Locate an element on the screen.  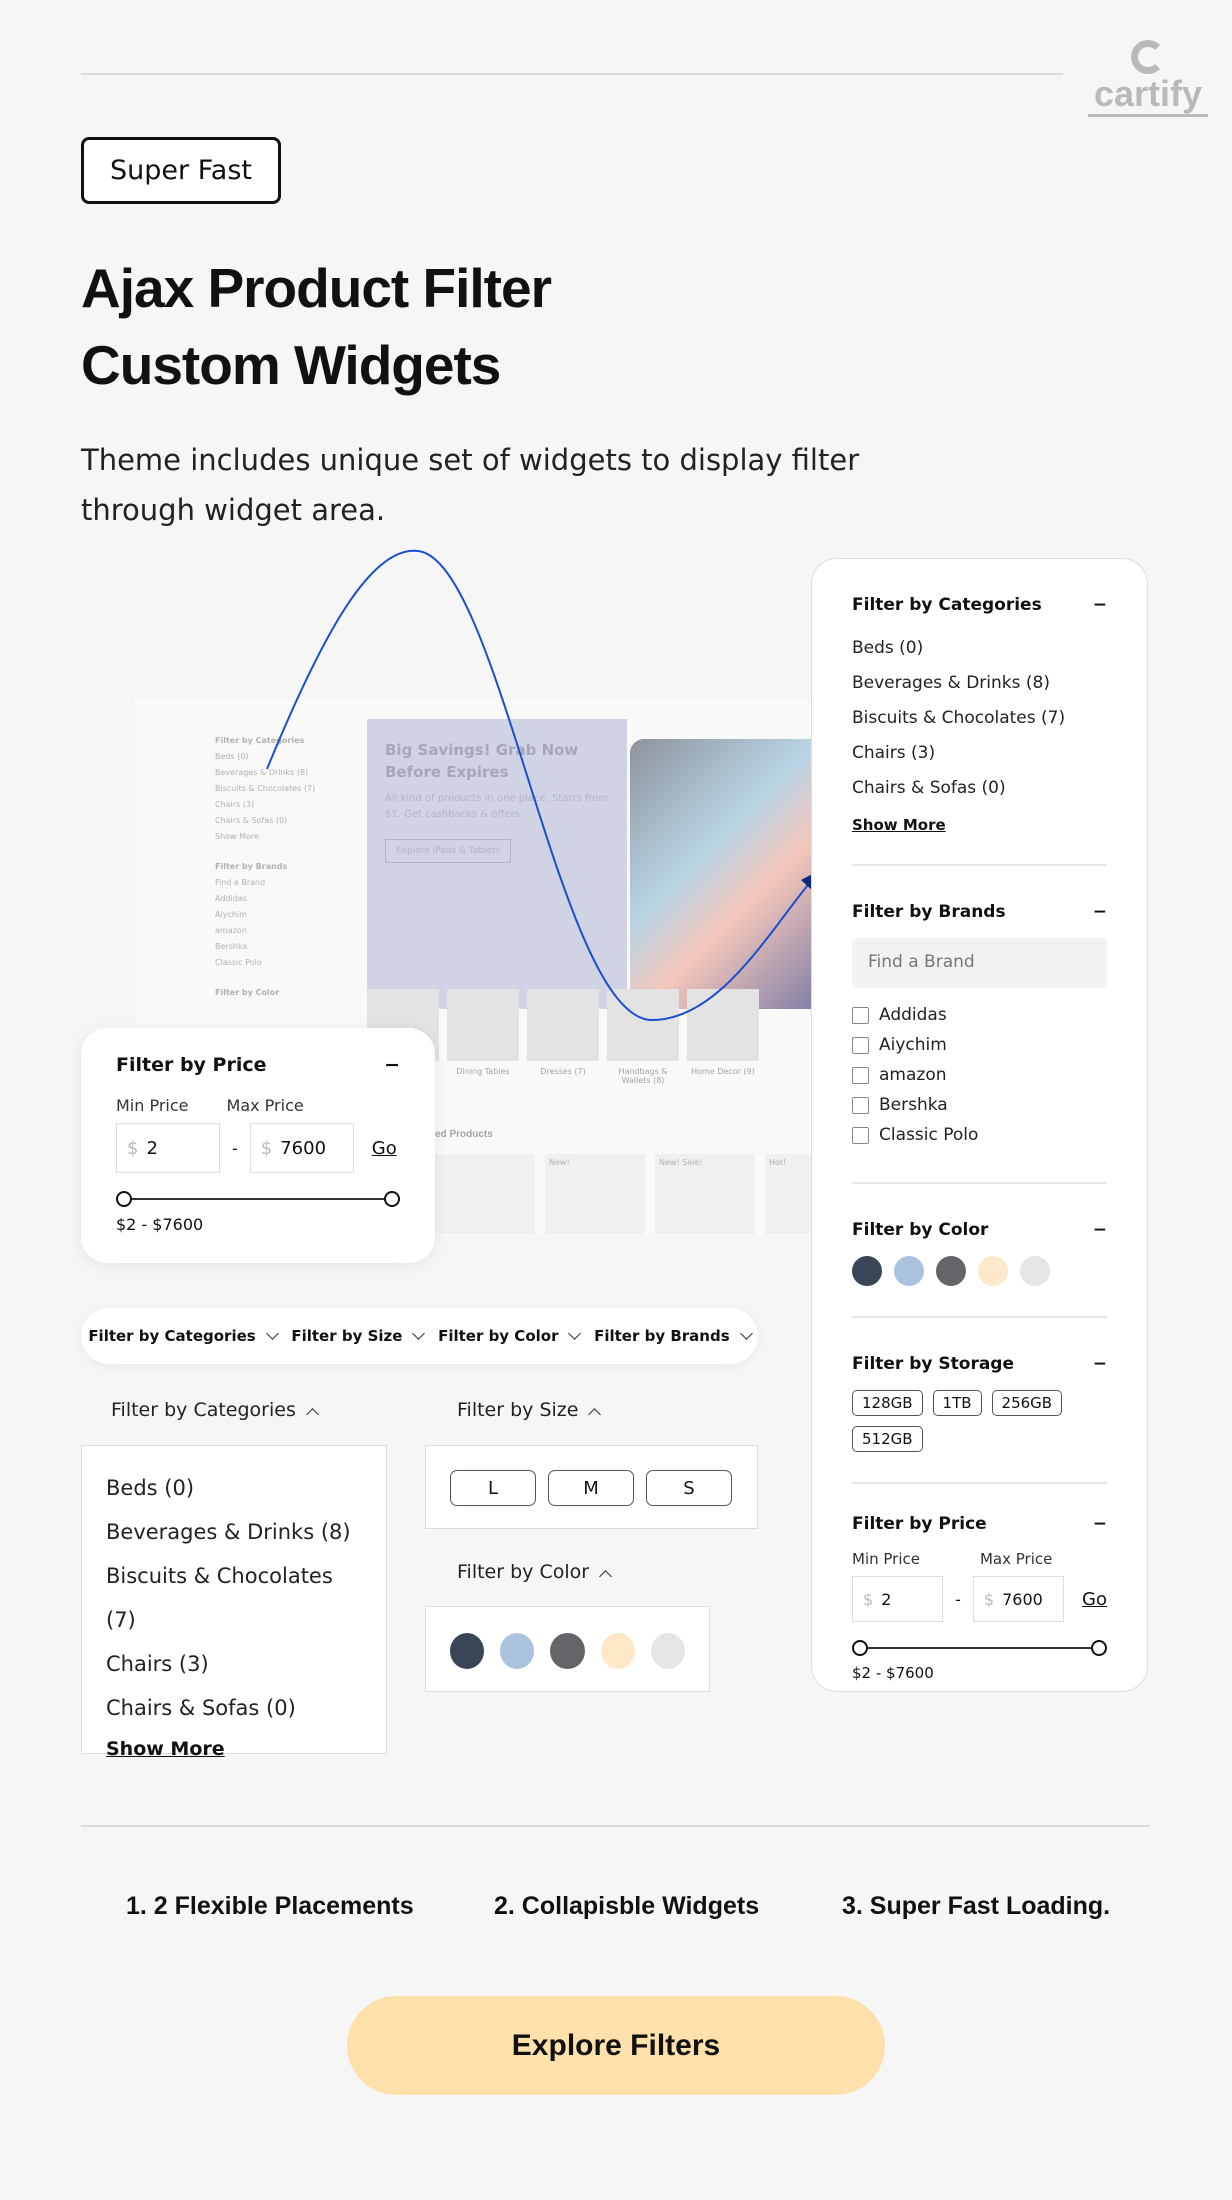
feature-3: 3. Super Fast Loading. is located at coordinates (976, 1906).